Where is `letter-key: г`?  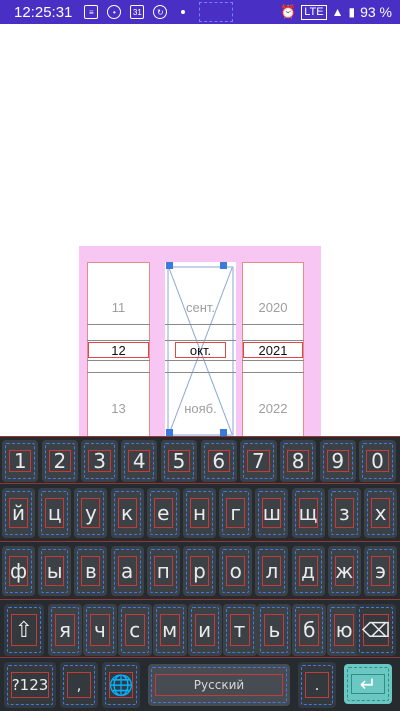
letter-key: г is located at coordinates (236, 513).